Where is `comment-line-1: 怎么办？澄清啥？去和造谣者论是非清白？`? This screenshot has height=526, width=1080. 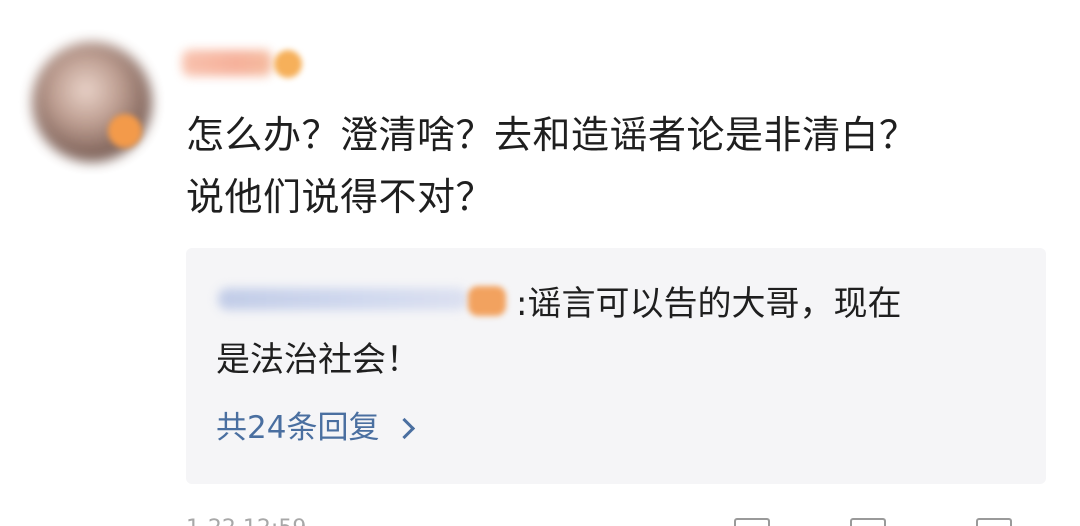
comment-line-1: 怎么办？澄清啥？去和造谣者论是非清白？ is located at coordinates (552, 135).